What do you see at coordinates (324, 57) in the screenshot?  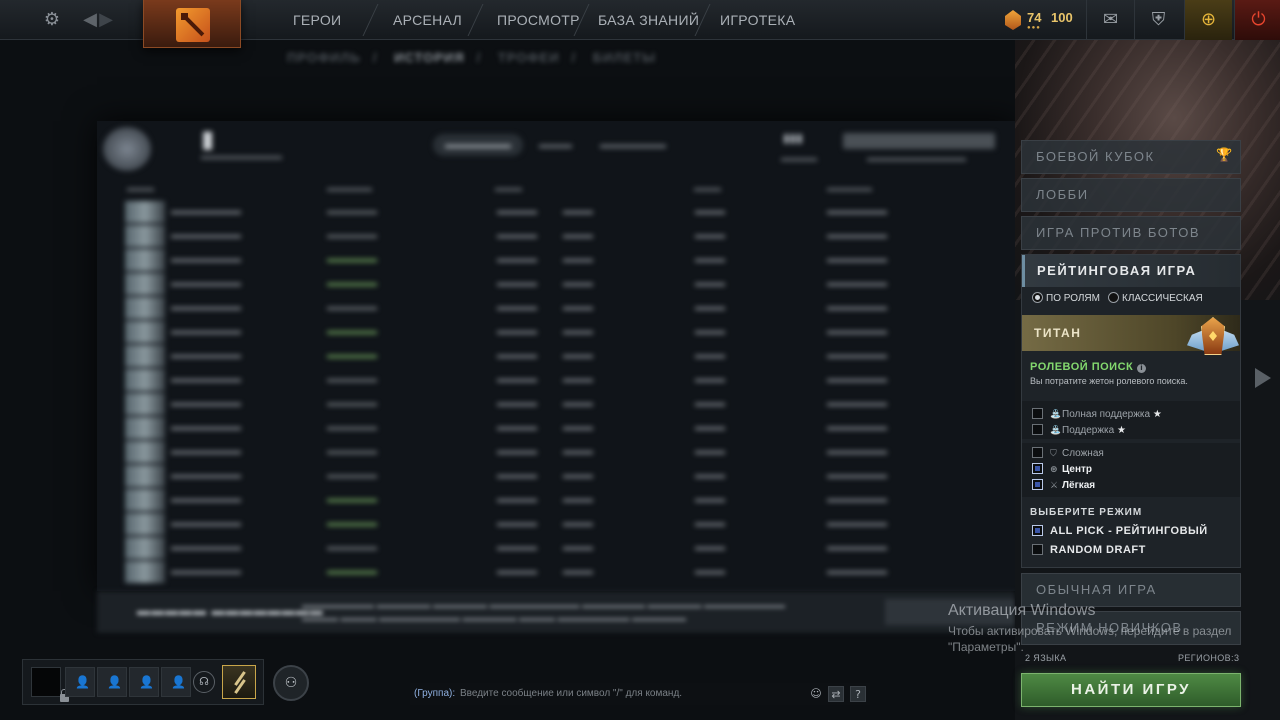 I see `subnav-profile: ПРОФИЛЬ` at bounding box center [324, 57].